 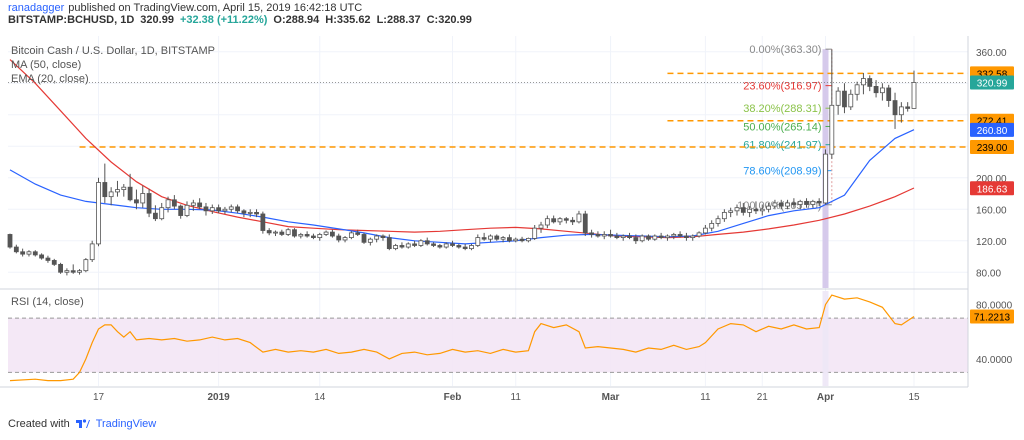 I want to click on x-tick-label: 15, so click(x=914, y=397).